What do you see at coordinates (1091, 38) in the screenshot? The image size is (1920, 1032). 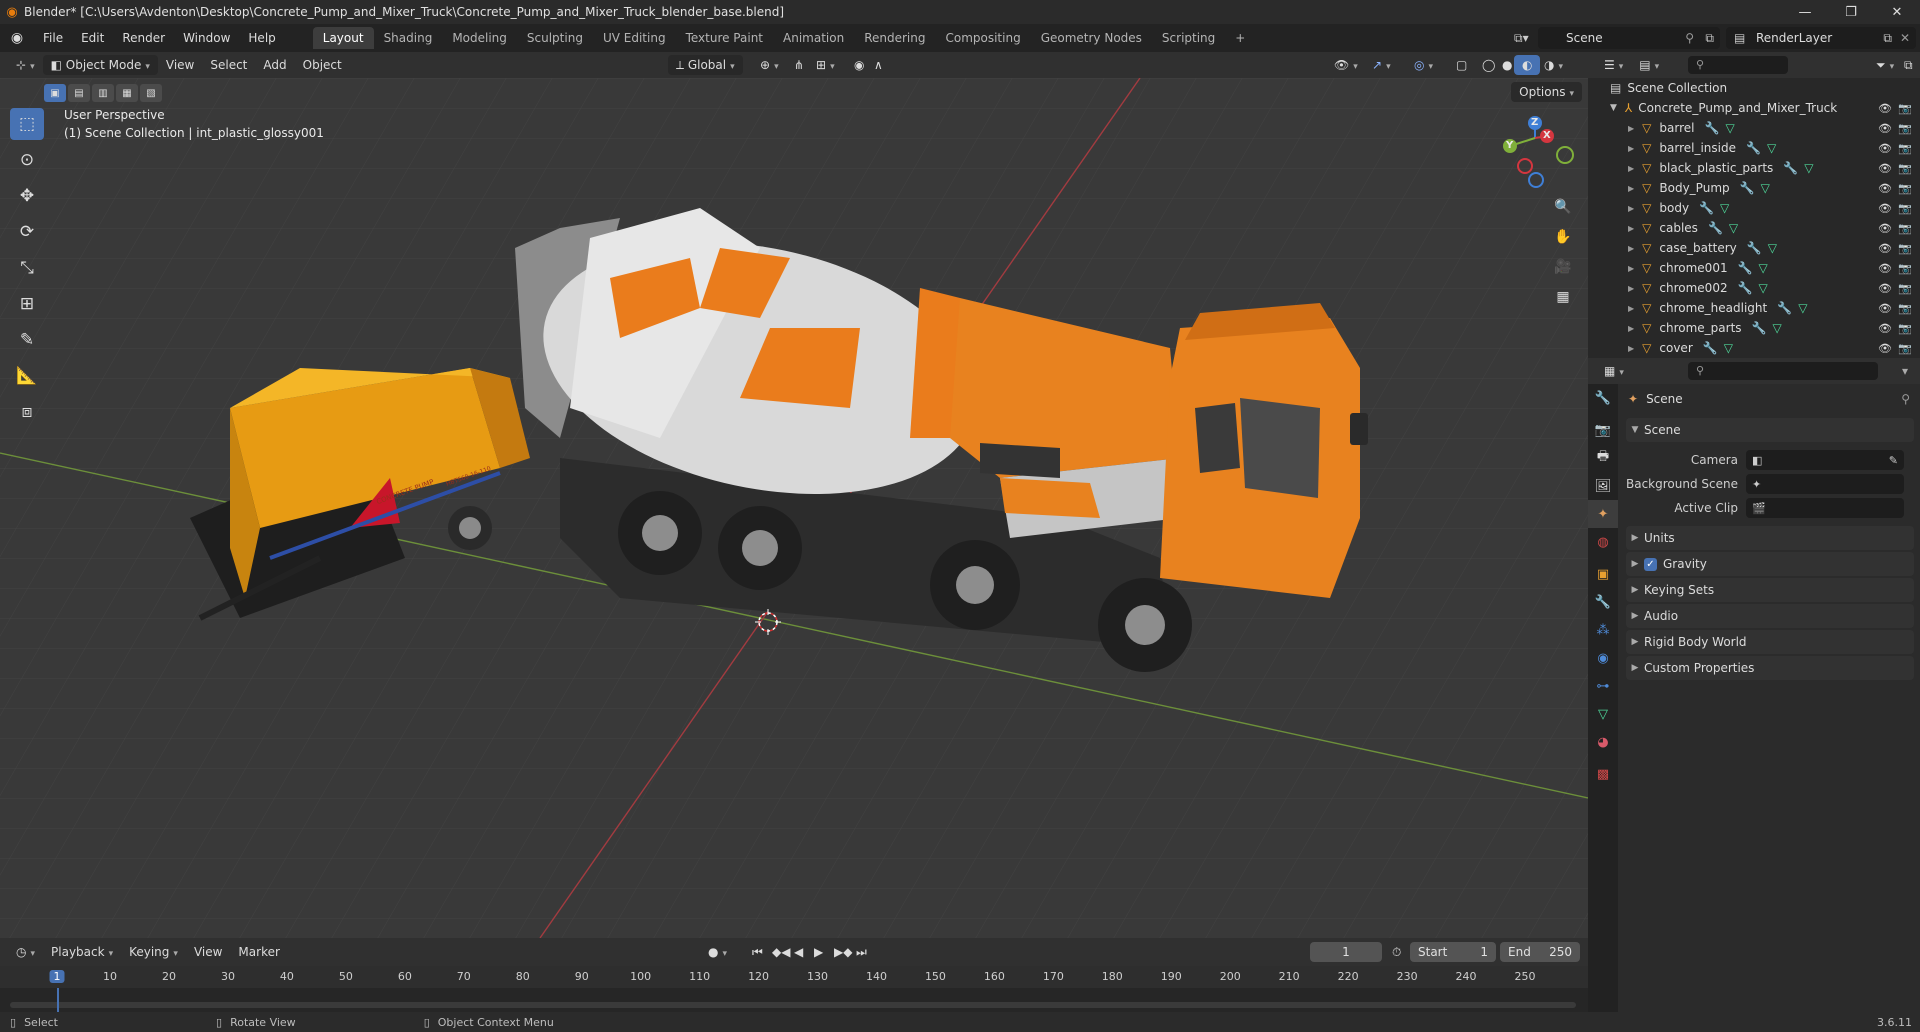 I see `tab-geometry-nodes: Geometry Nodes` at bounding box center [1091, 38].